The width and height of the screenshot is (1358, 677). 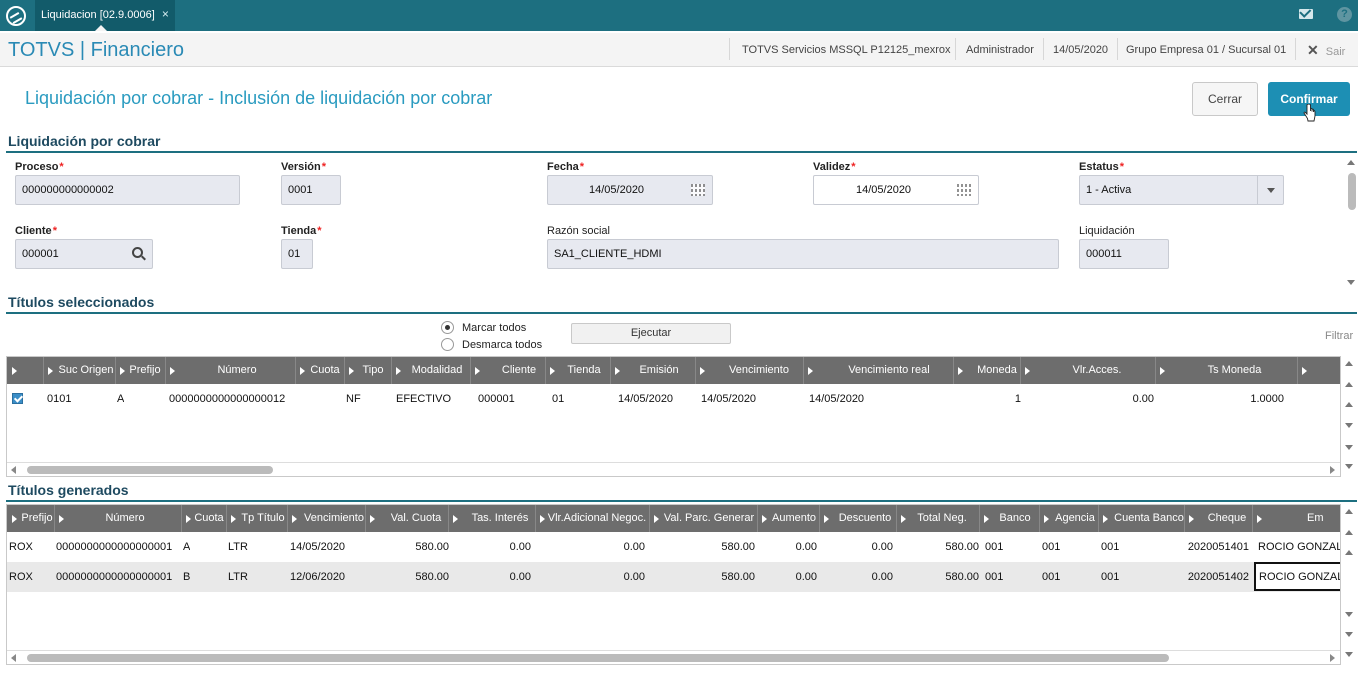 I want to click on col-cuenta-banco: Cuenta Banco, so click(x=1149, y=518).